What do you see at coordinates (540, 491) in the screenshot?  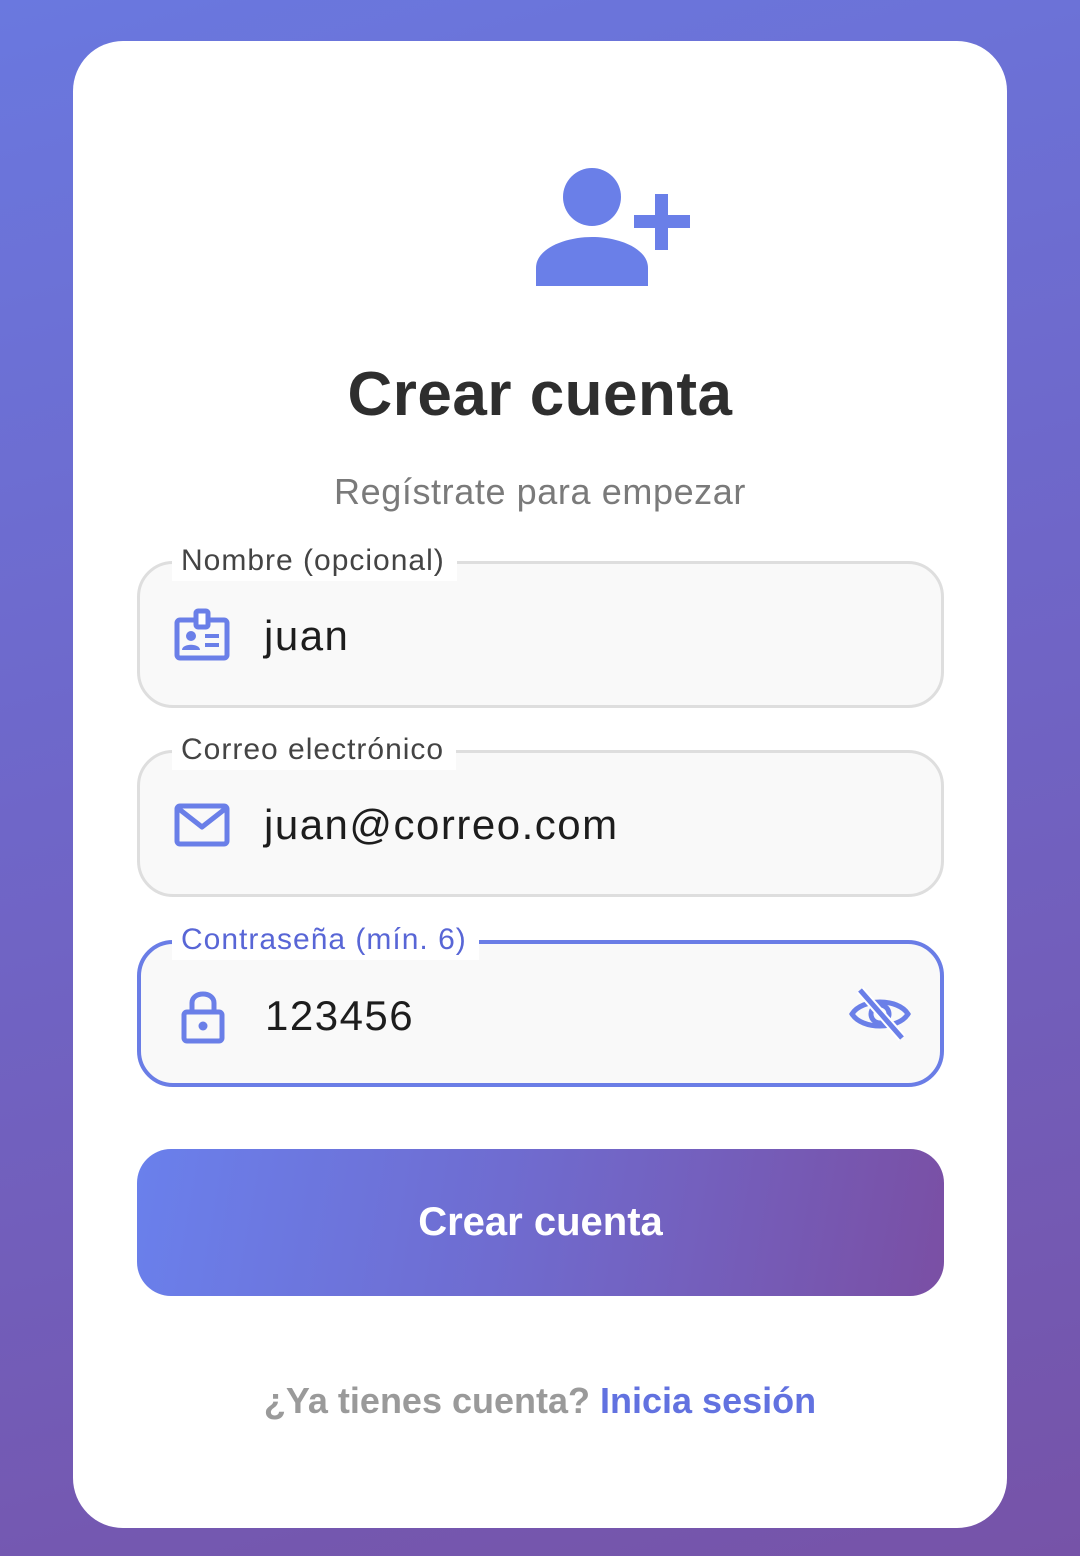 I see `page-subtitle: Regístrate para empezar` at bounding box center [540, 491].